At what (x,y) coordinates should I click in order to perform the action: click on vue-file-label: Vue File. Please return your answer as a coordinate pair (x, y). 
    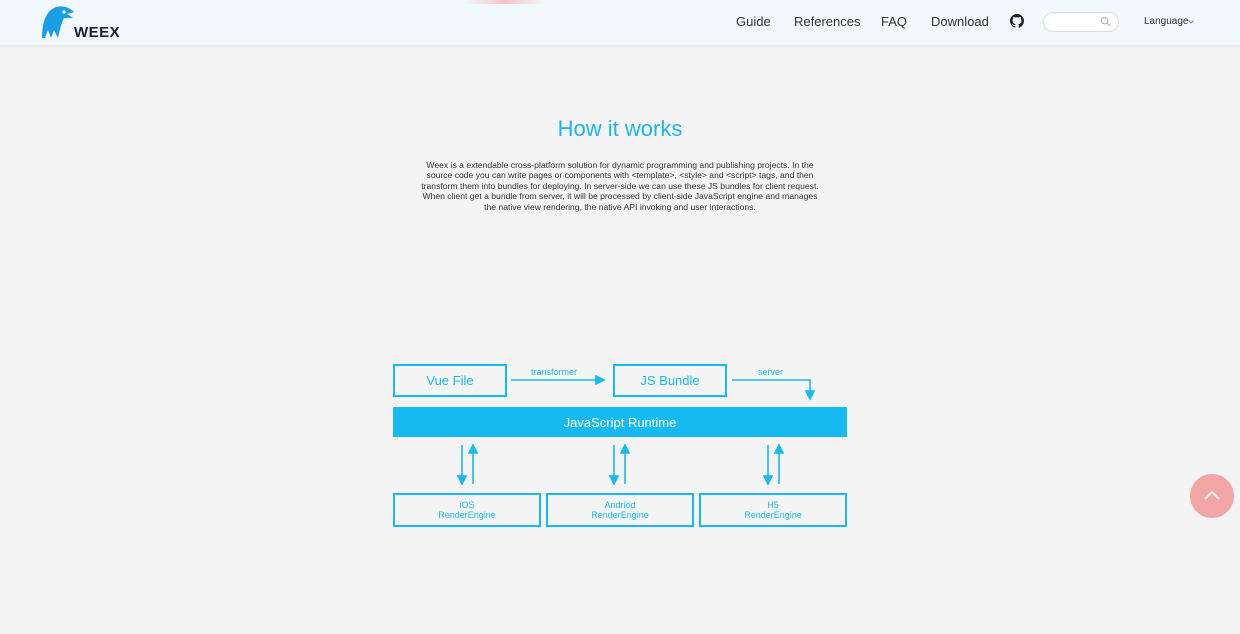
    Looking at the image, I should click on (450, 380).